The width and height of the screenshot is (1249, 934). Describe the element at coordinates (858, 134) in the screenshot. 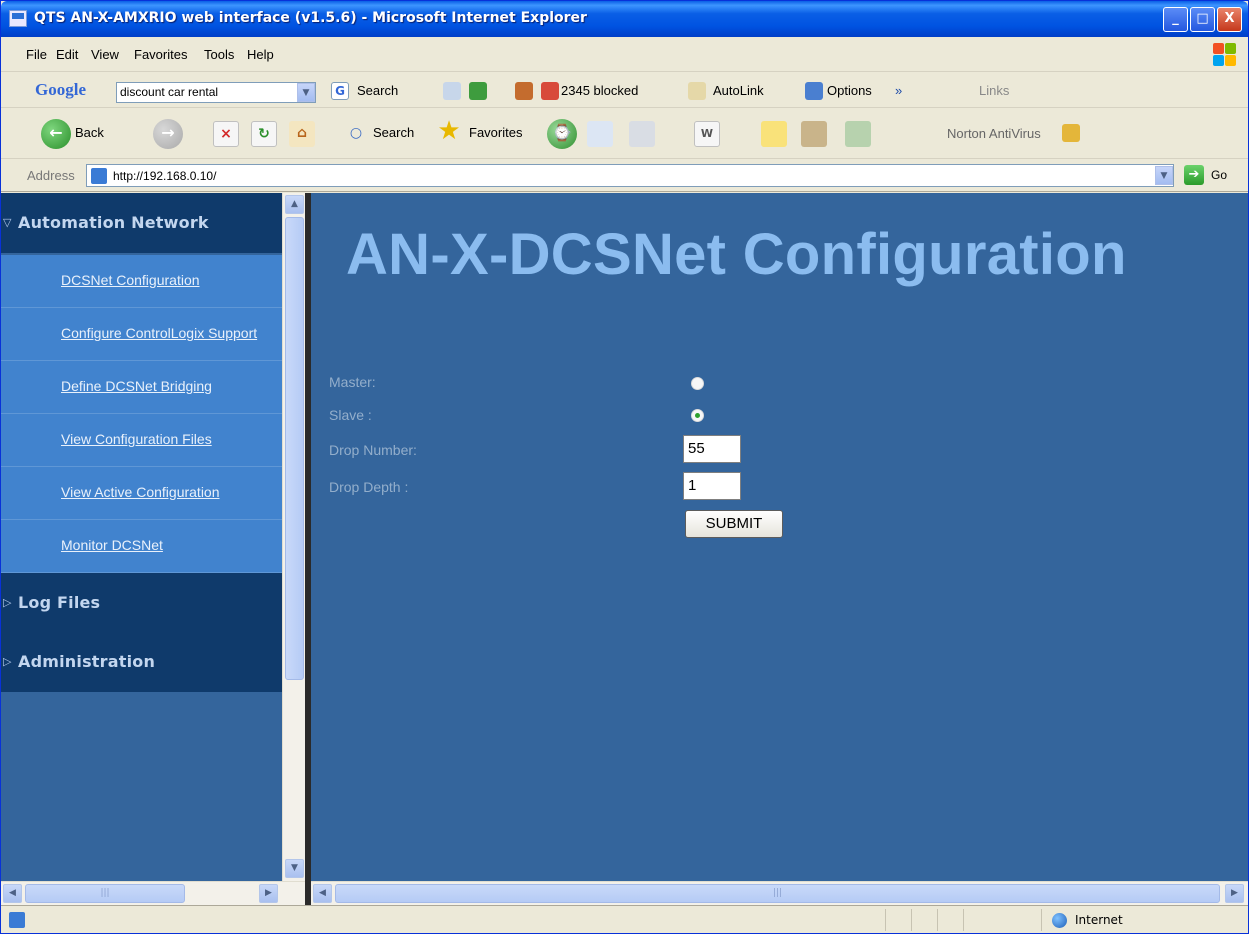

I see `messenger-icon` at that location.